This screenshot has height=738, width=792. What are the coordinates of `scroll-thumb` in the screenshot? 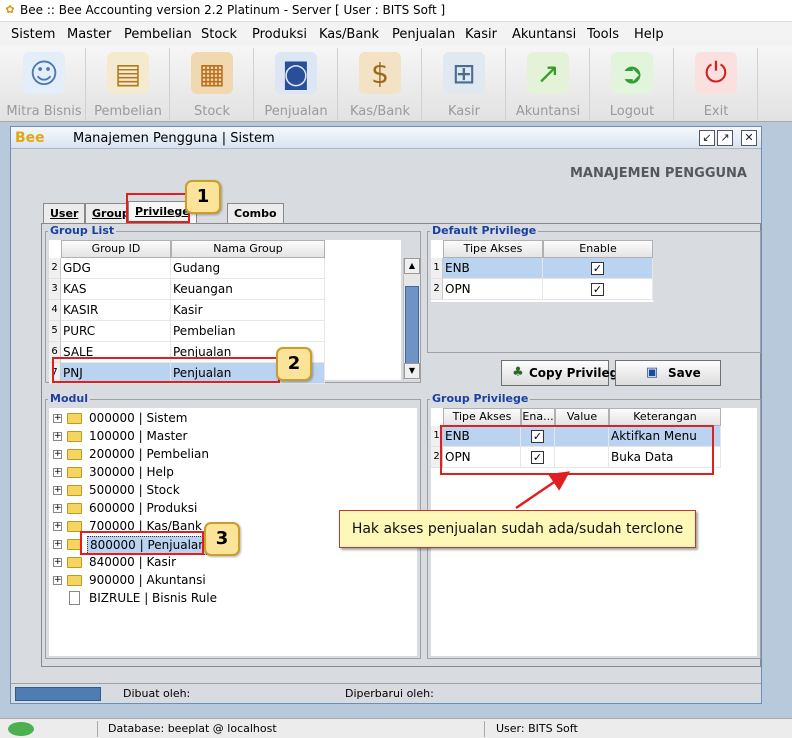 It's located at (412, 325).